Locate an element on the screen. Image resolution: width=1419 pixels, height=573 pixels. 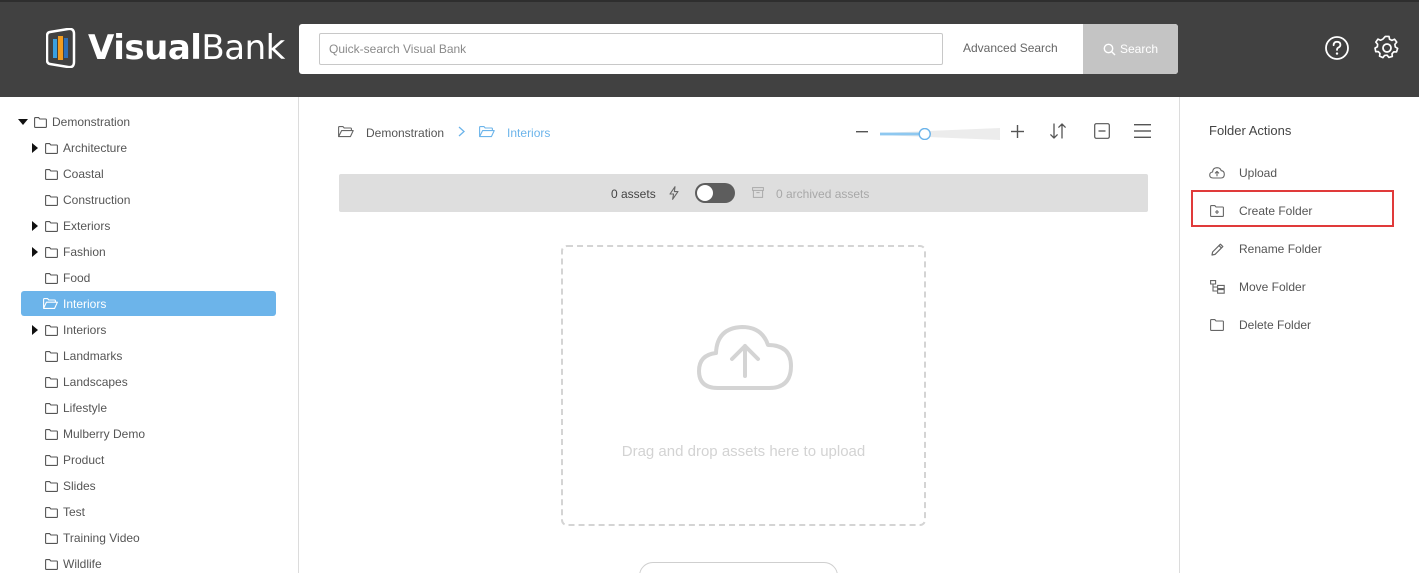
upload-dropzone: Drag and drop assets here to upload is located at coordinates (743, 385).